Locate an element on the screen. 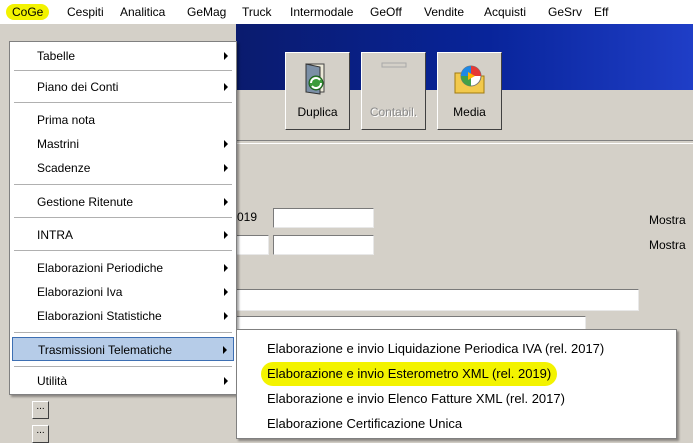 This screenshot has width=693, height=443. media-folder-icon is located at coordinates (469, 79).